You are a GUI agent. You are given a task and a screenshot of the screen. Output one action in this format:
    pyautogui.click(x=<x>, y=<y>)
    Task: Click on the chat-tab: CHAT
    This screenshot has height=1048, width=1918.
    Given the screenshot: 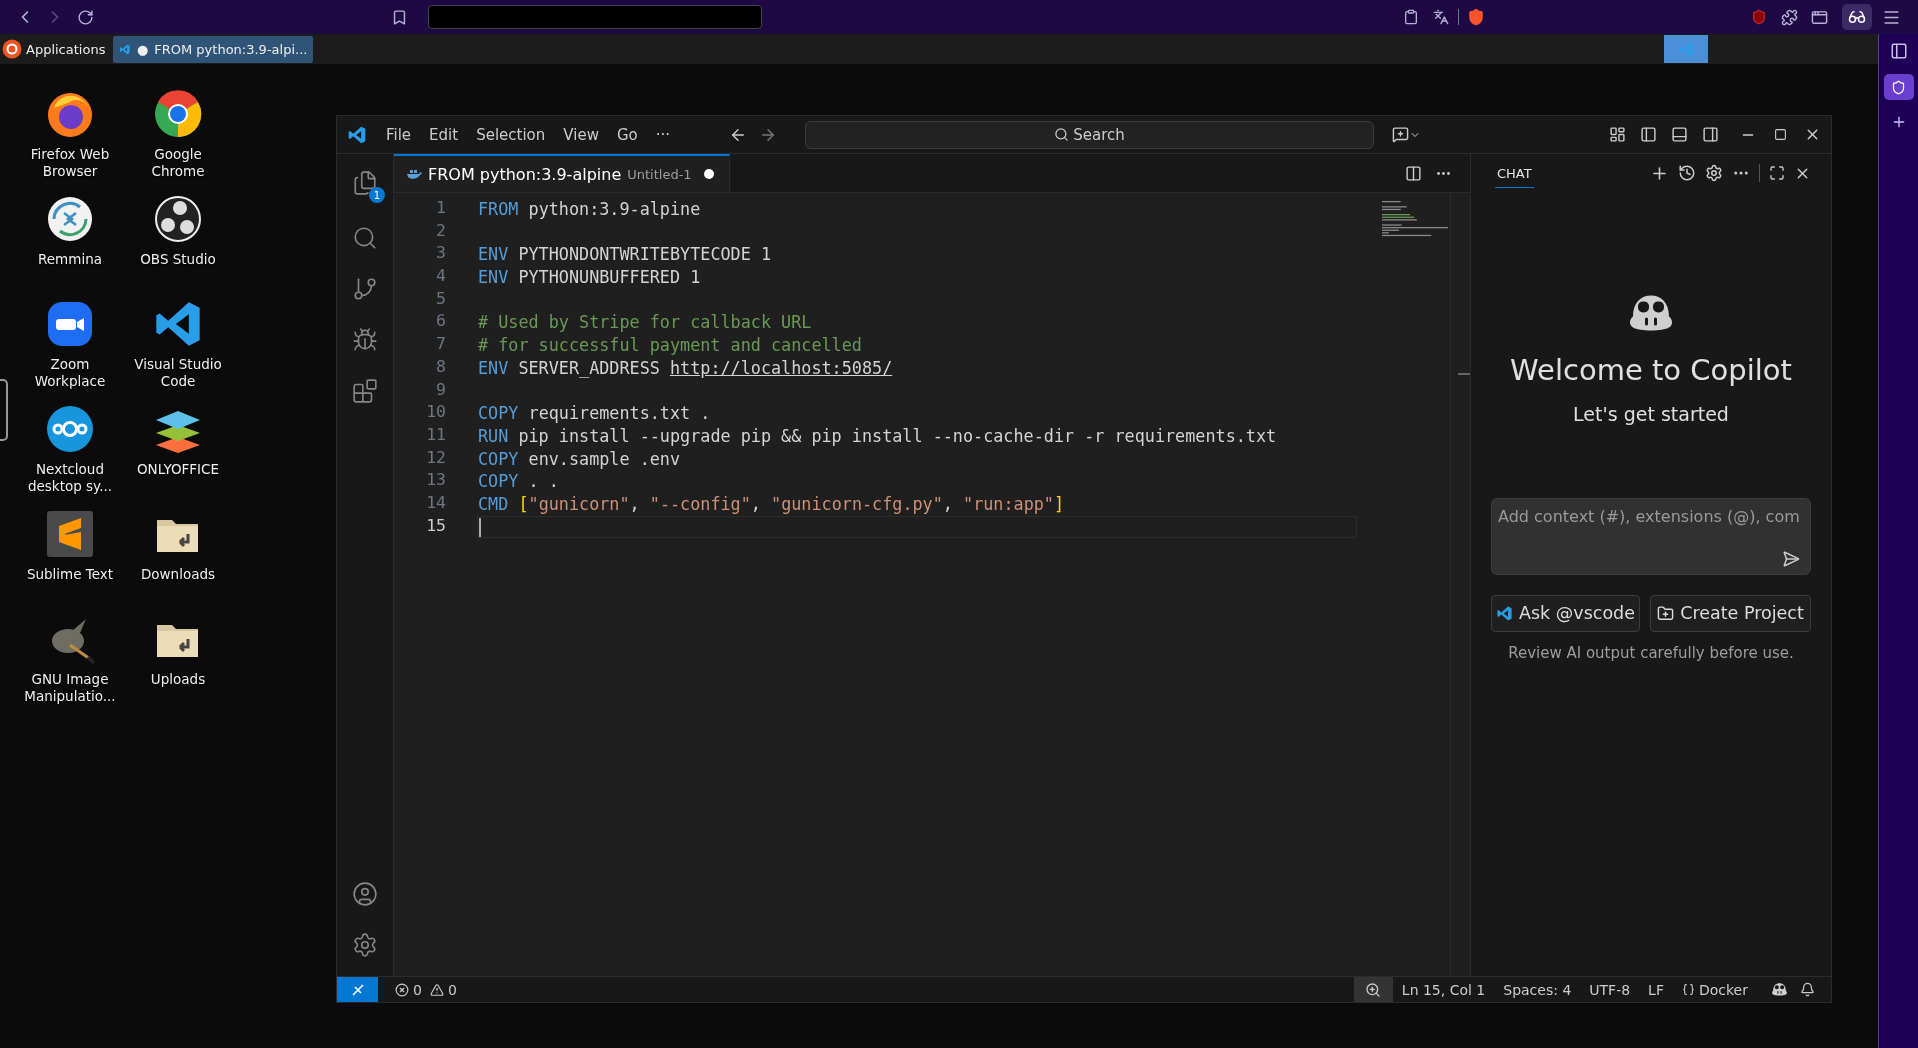 What is the action you would take?
    pyautogui.click(x=1514, y=173)
    